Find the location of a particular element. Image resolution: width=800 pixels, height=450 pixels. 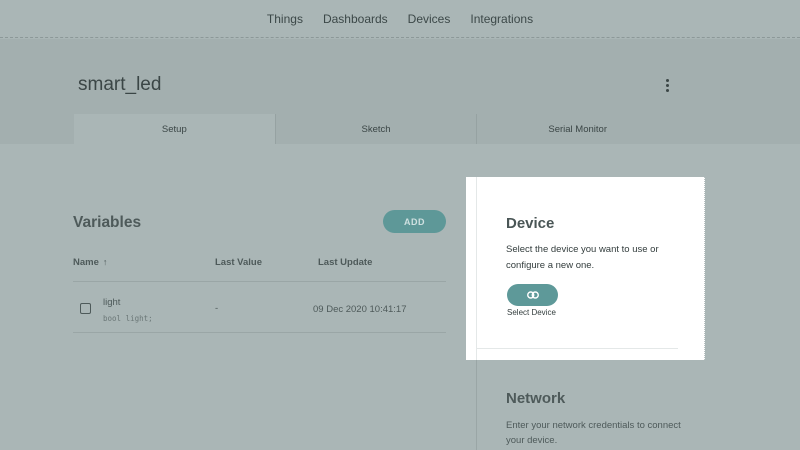

nav-things: Things is located at coordinates (285, 19).